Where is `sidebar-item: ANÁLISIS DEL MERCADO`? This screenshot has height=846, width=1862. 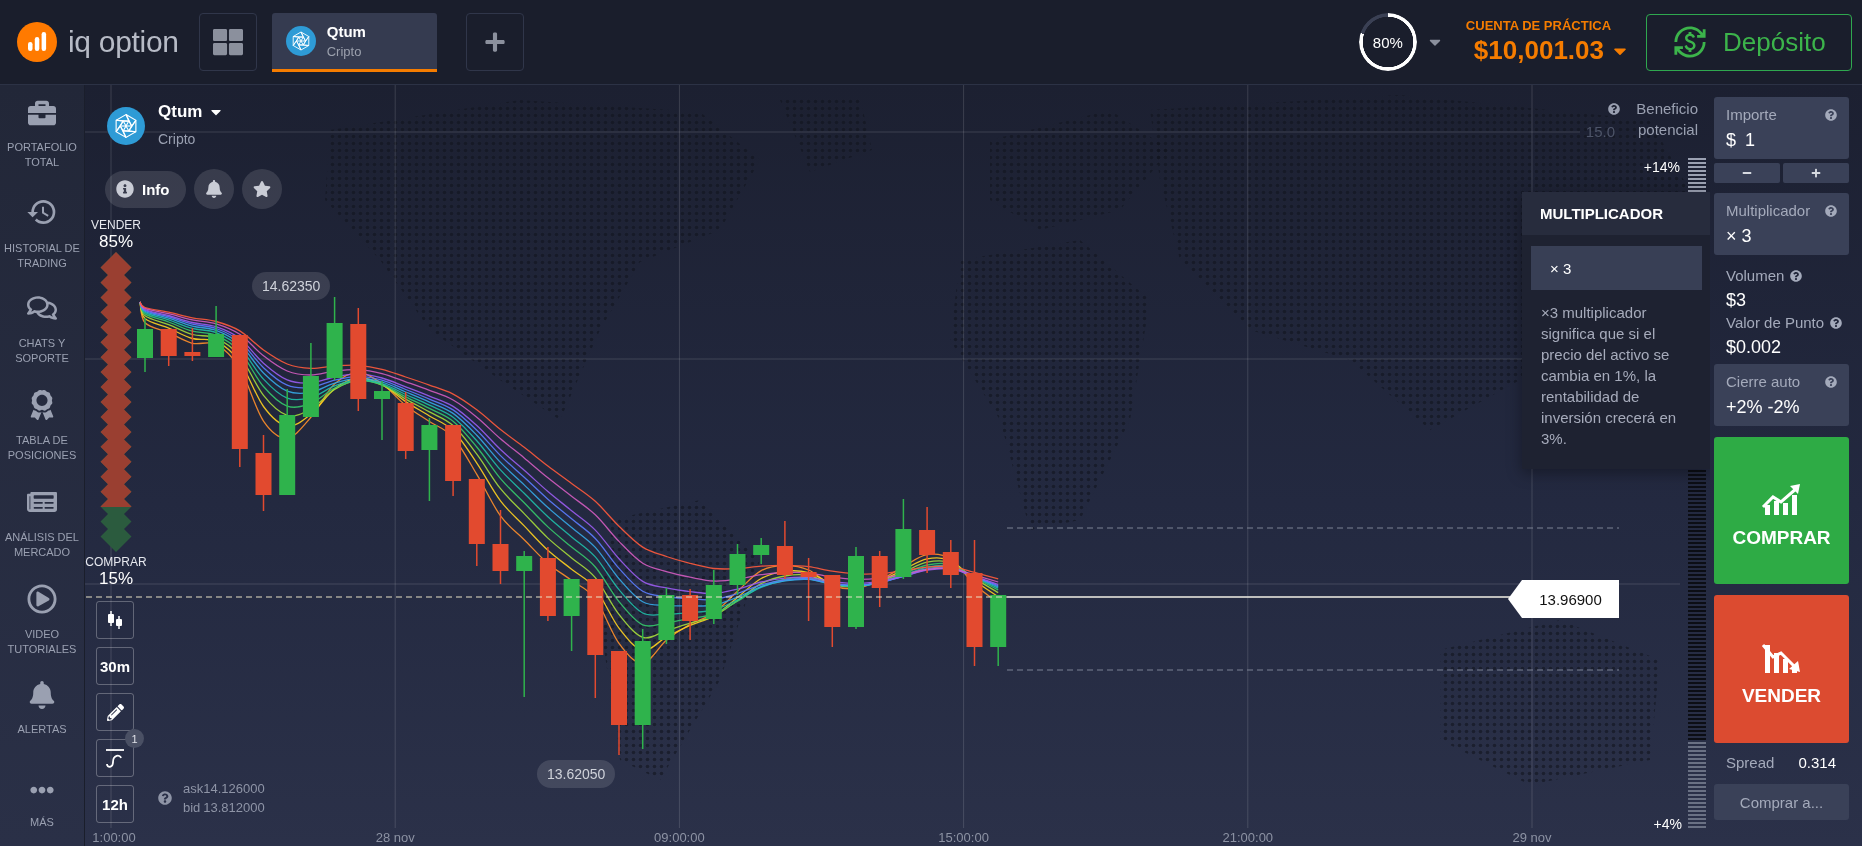
sidebar-item: ANÁLISIS DEL MERCADO is located at coordinates (42, 535).